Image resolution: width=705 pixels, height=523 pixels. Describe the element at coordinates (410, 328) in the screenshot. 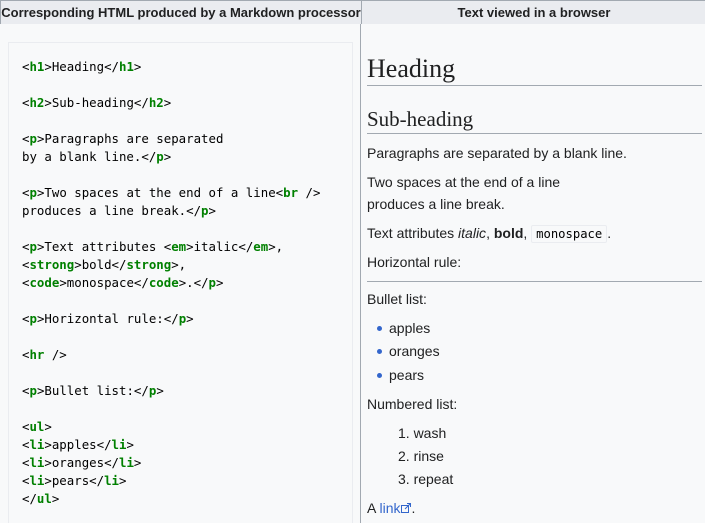

I see `list-item: apples` at that location.